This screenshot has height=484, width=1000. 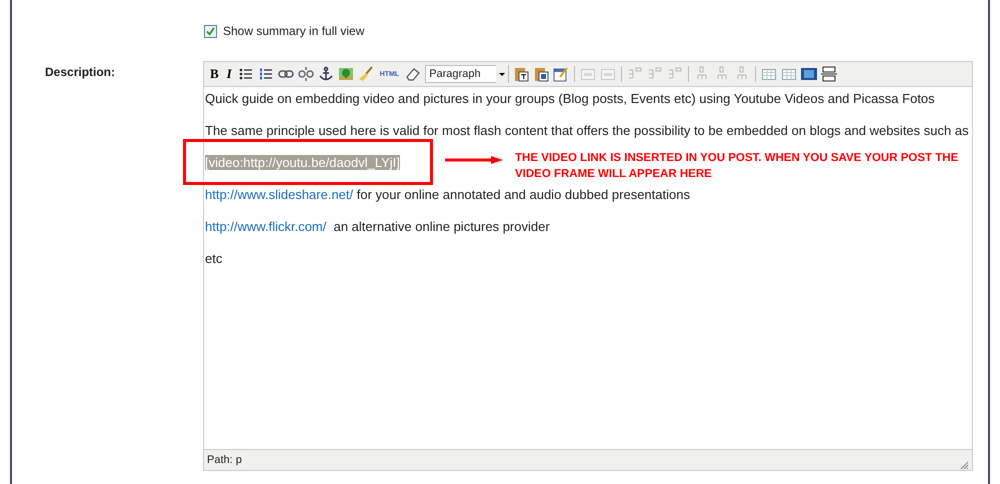 I want to click on resize-grip-icon, so click(x=964, y=465).